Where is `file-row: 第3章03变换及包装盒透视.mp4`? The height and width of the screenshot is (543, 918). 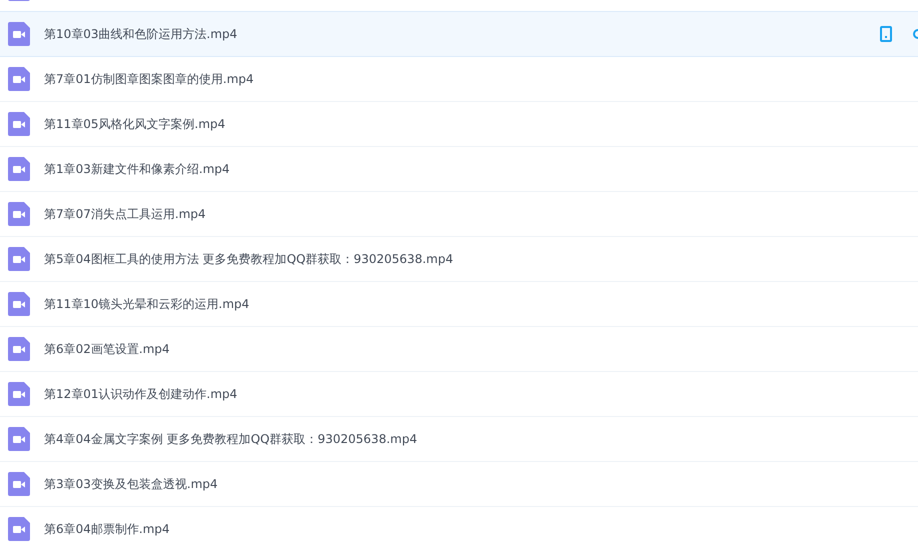
file-row: 第3章03变换及包装盒透视.mp4 is located at coordinates (459, 484).